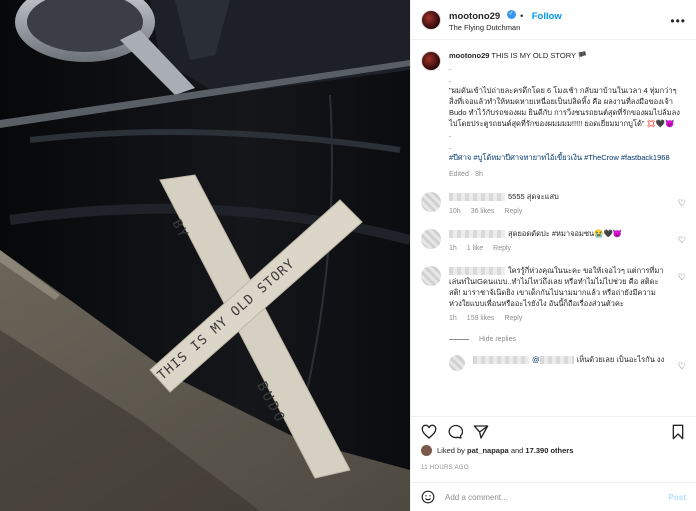 The width and height of the screenshot is (696, 511). Describe the element at coordinates (445, 468) in the screenshot. I see `post-timestamp: 11 HOURS AGO` at that location.